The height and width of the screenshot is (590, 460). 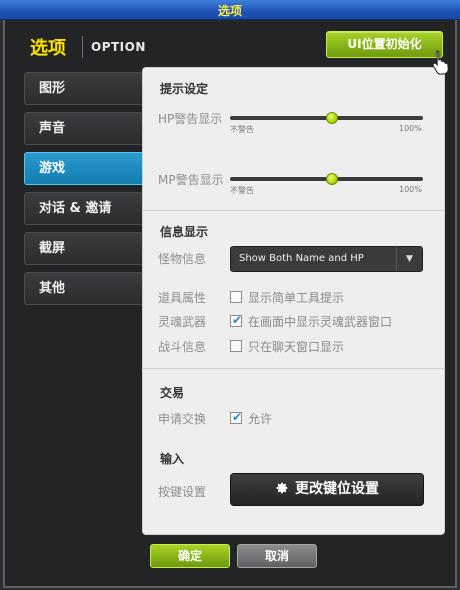 I want to click on window-title: 选项, so click(x=229, y=11).